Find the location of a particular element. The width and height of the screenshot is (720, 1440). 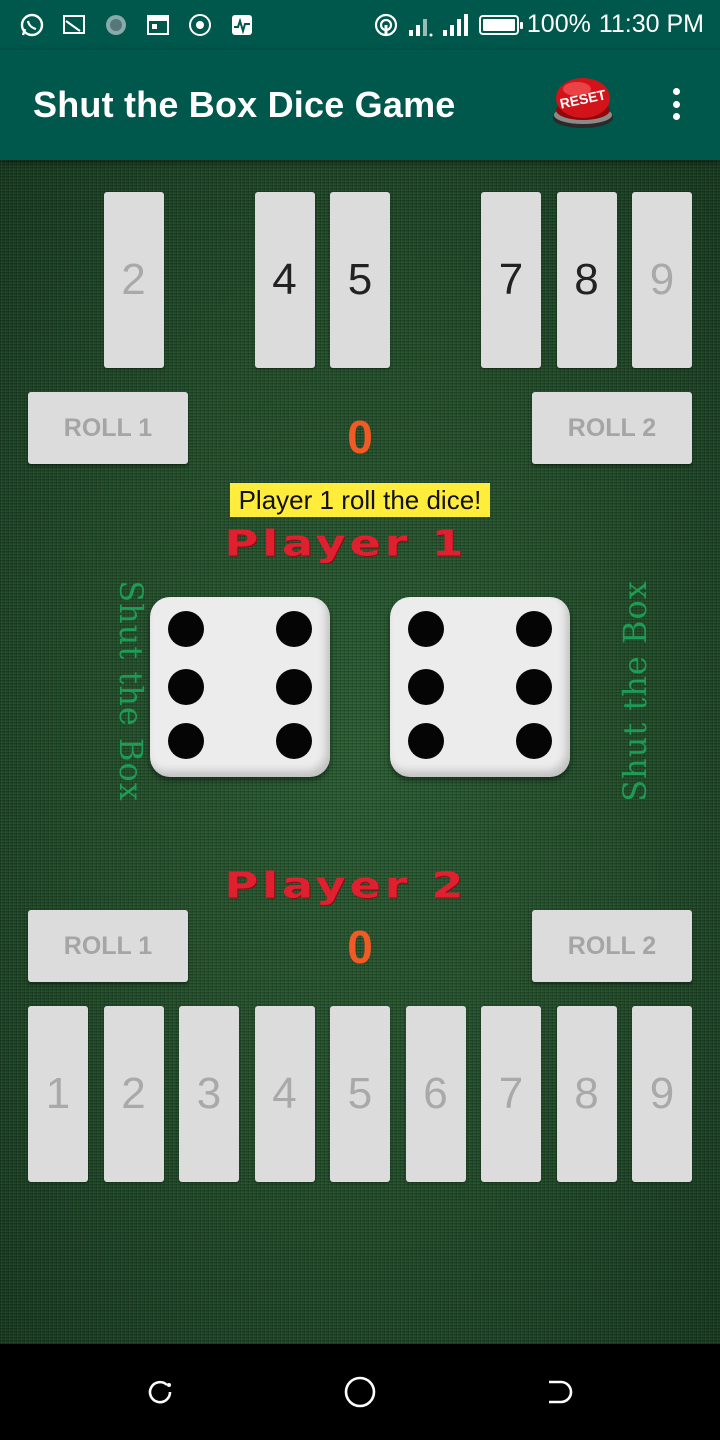

nav-bar is located at coordinates (360, 1392).